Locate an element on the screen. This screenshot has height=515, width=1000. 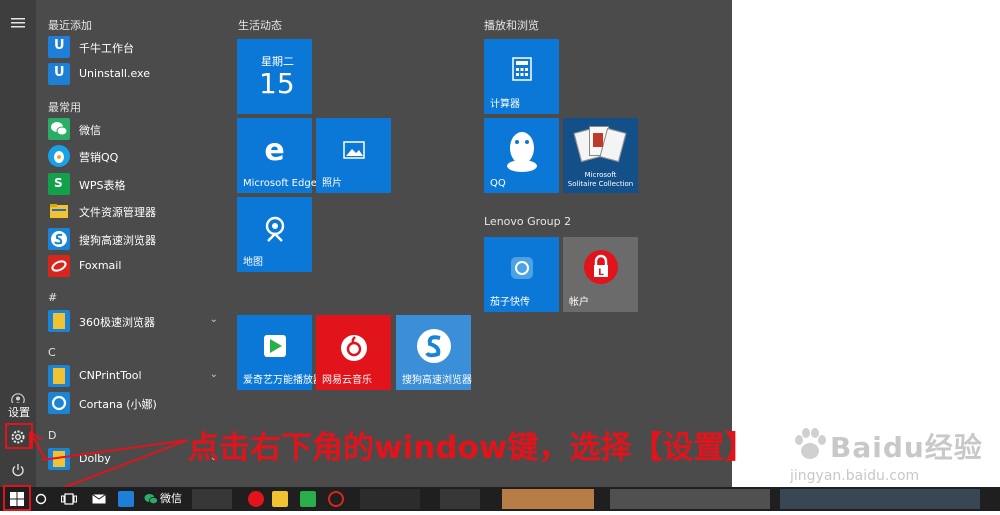
cortana-search-button is located at coordinates (41, 499).